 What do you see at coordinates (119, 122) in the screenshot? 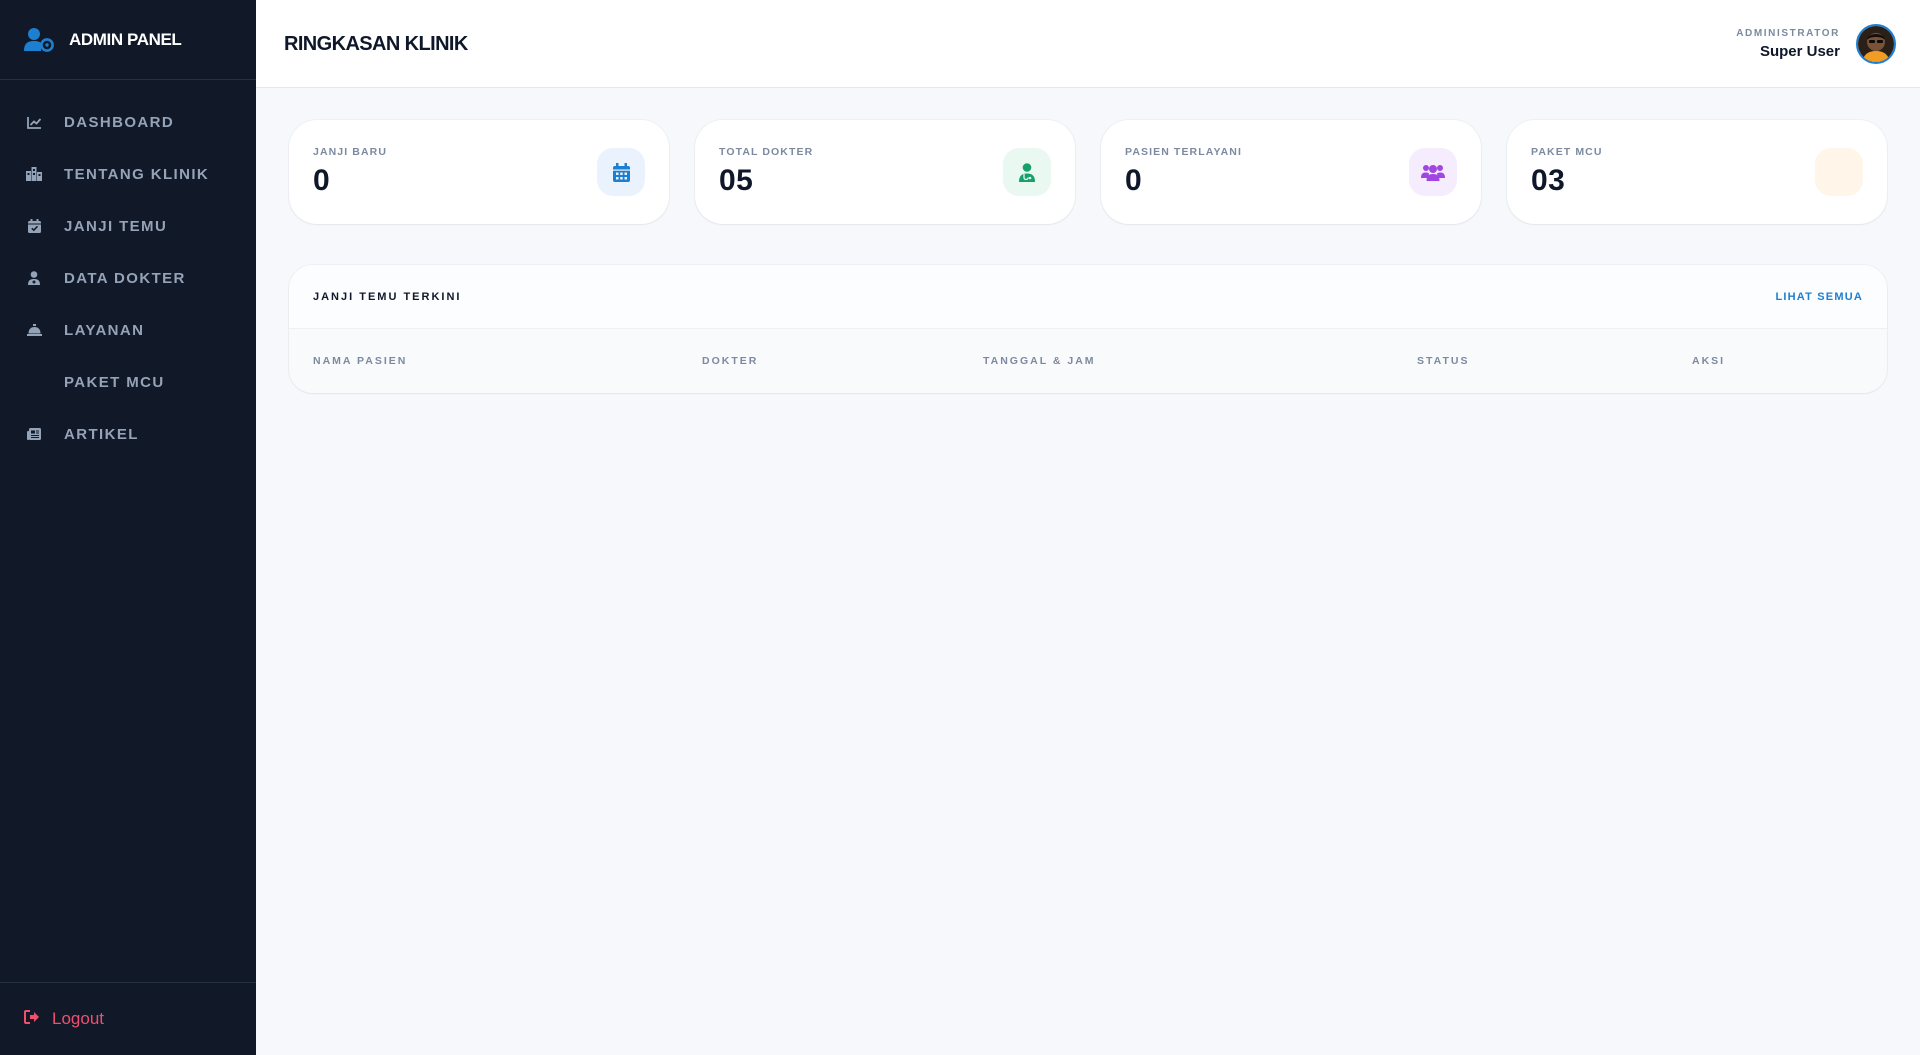
I see `sidebar-item-label: DASHBOARD` at bounding box center [119, 122].